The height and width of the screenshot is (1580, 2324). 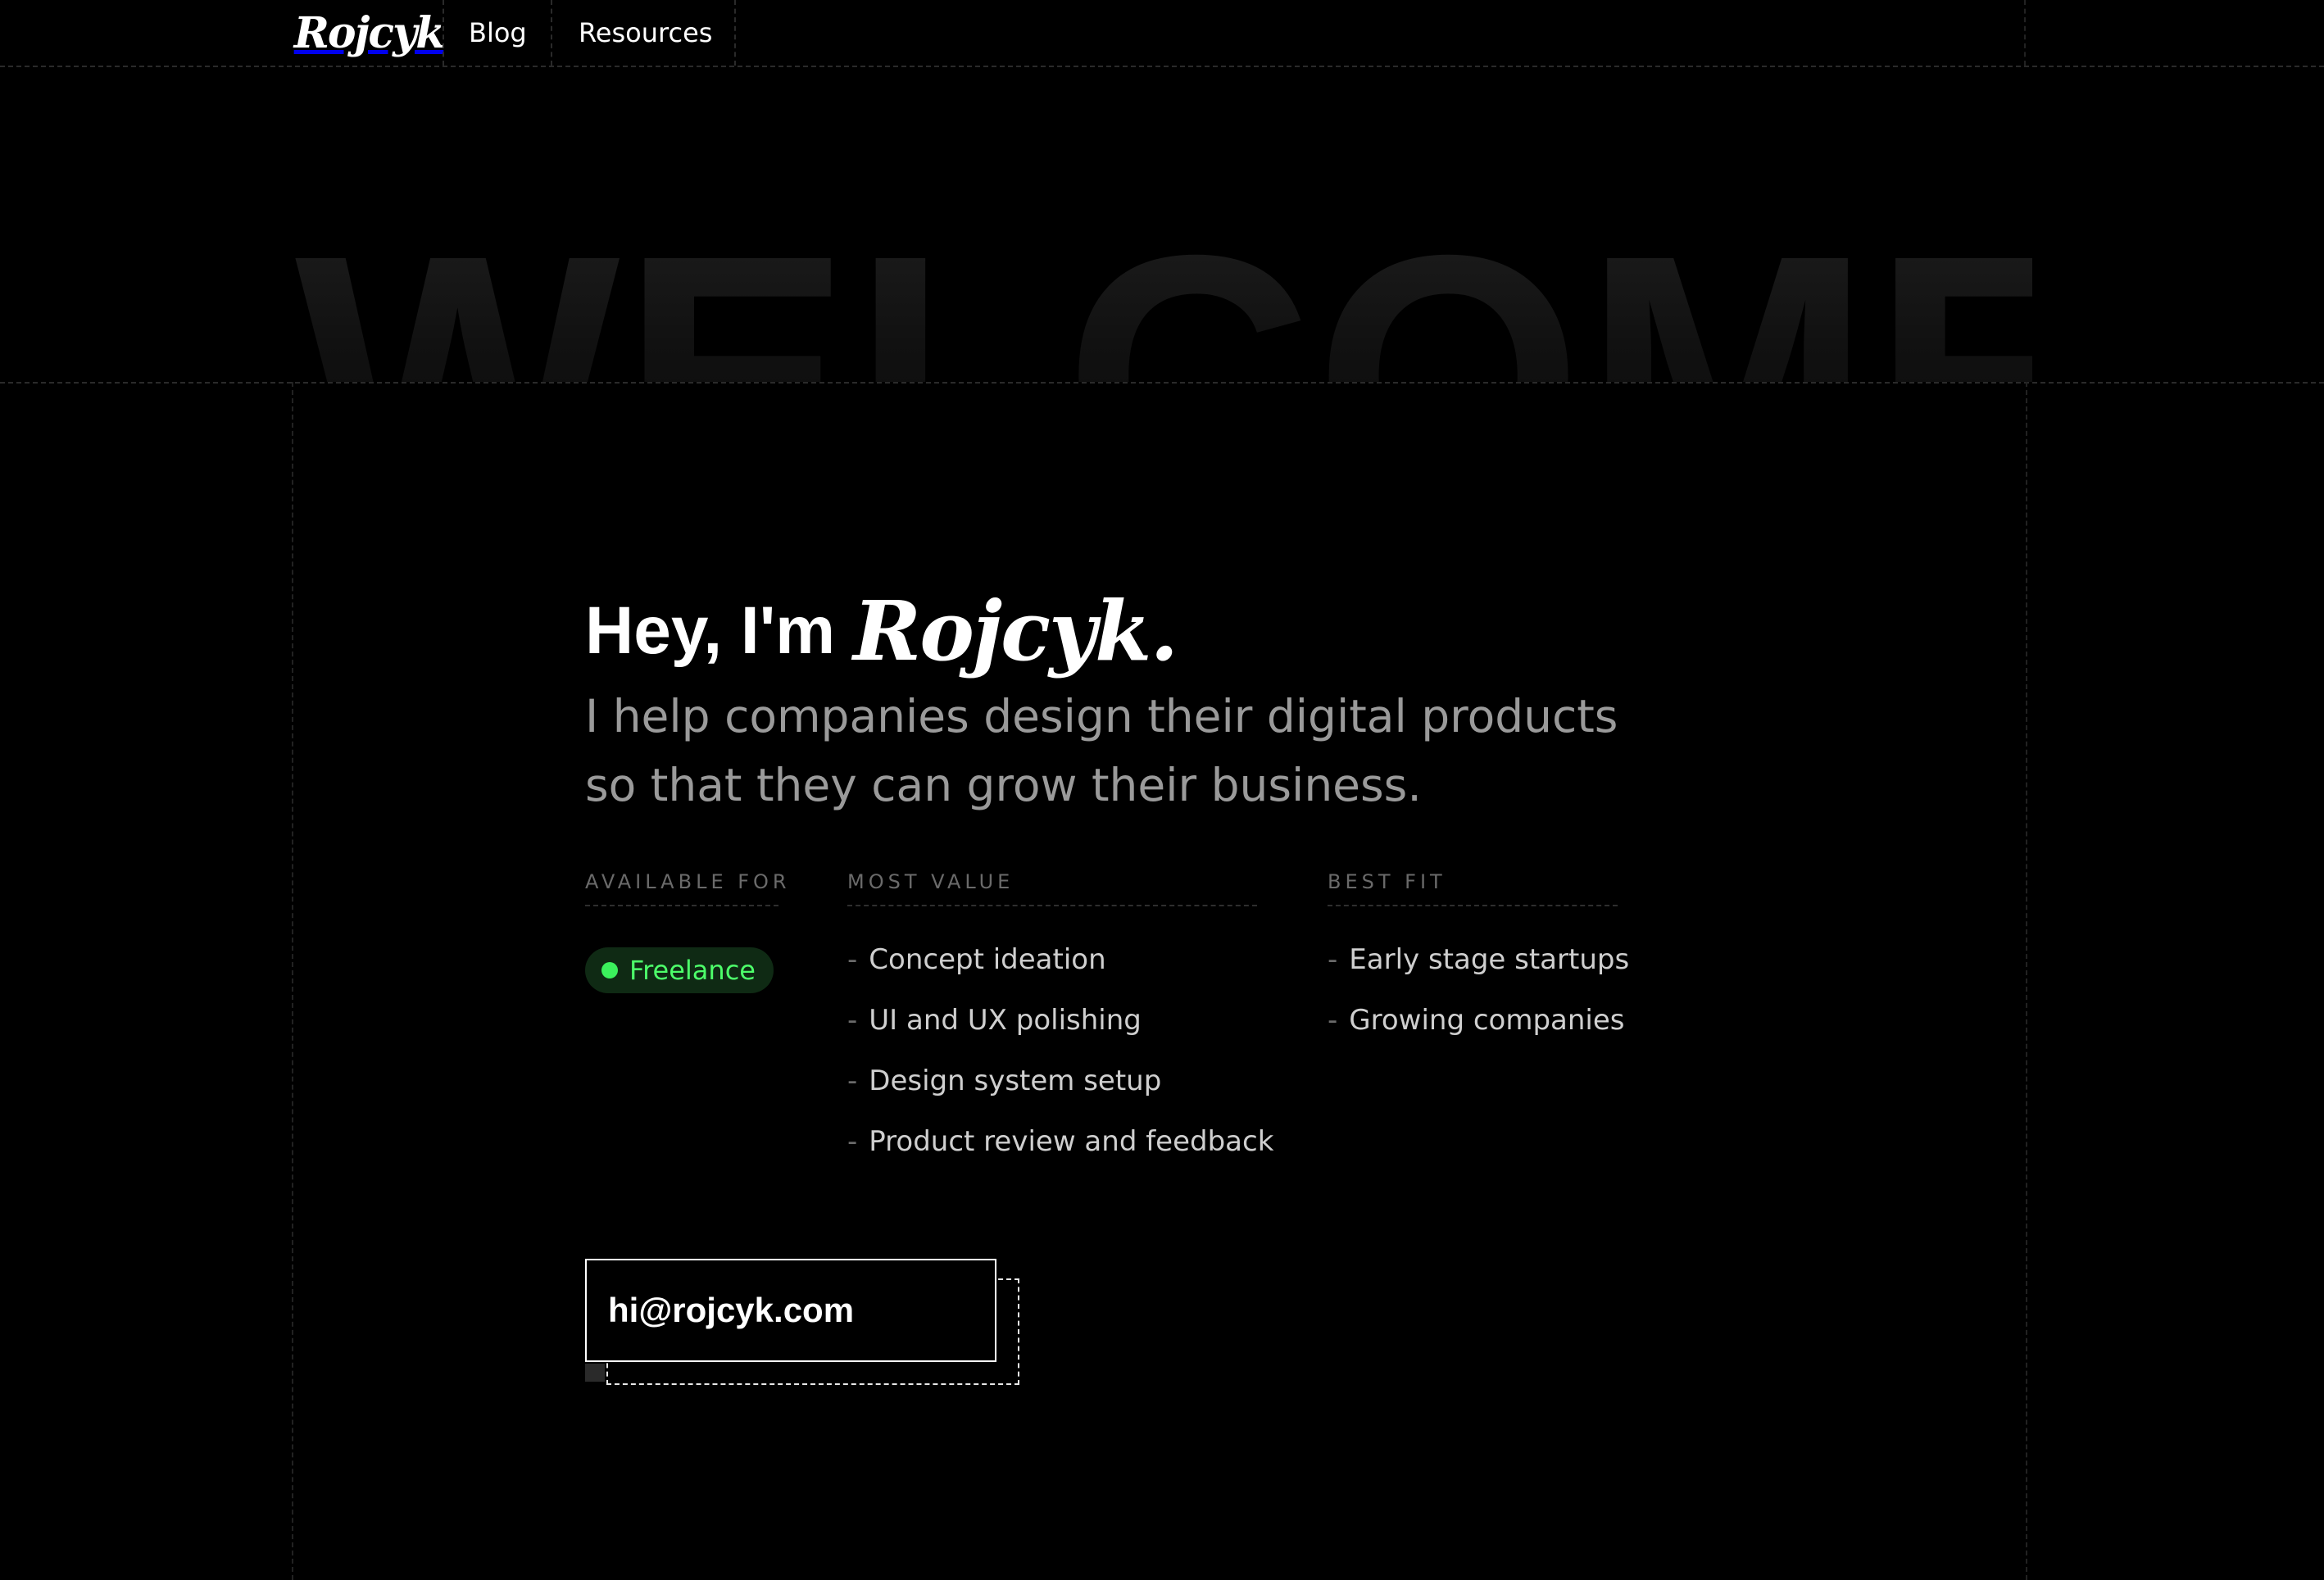 I want to click on list-item: - Growing companies, so click(x=1476, y=1020).